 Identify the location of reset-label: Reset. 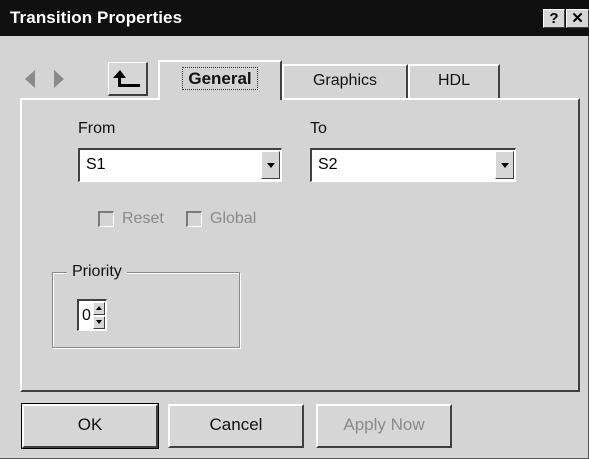
(143, 218).